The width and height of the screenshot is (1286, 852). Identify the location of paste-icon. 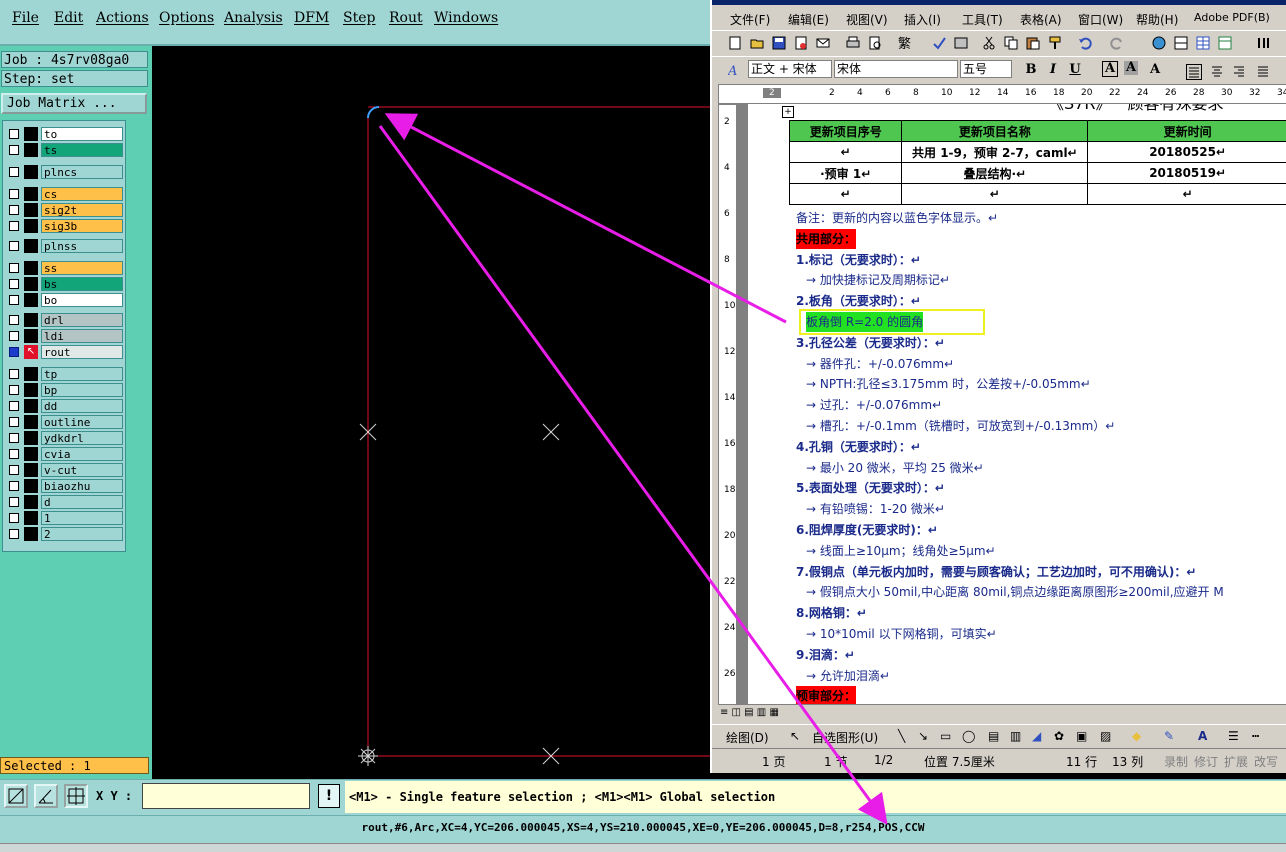
(1033, 43).